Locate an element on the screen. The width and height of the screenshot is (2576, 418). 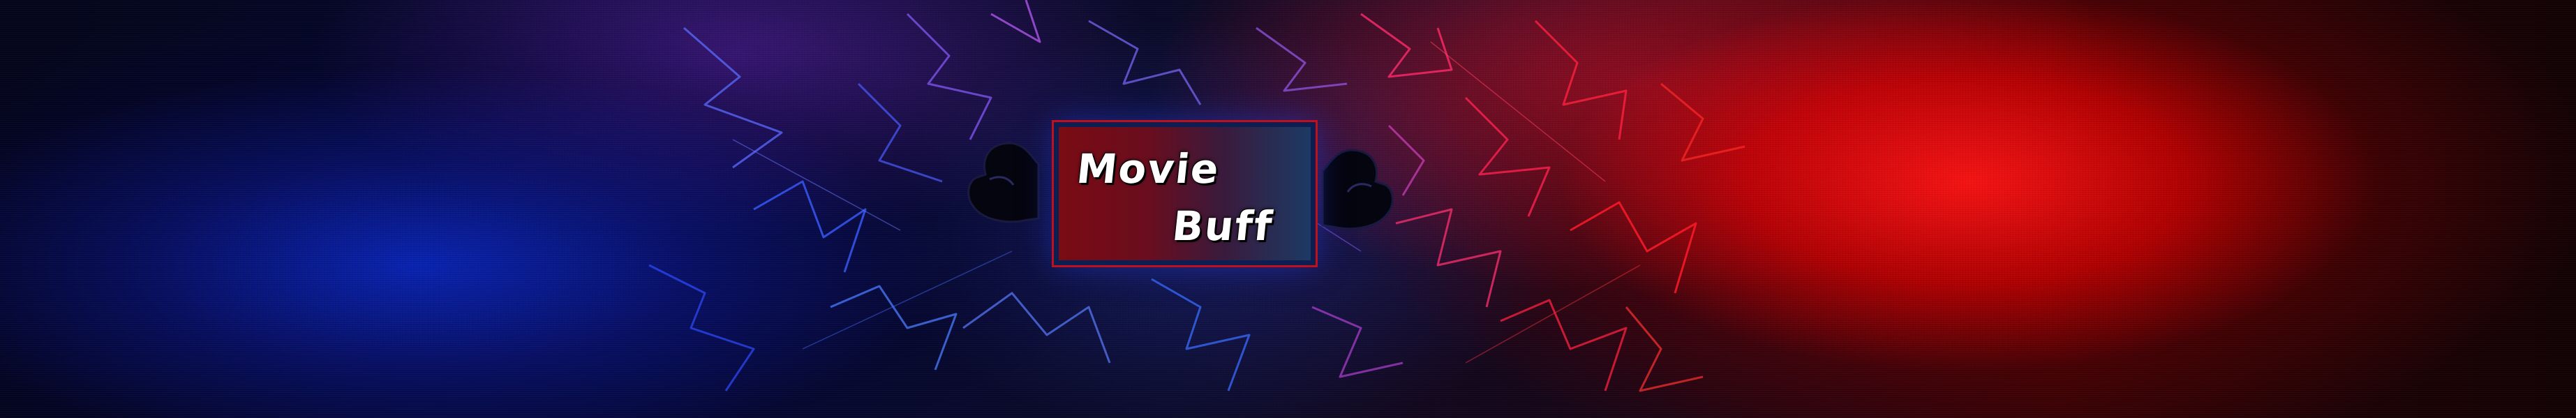
flexing-arm-left-icon is located at coordinates (1004, 182).